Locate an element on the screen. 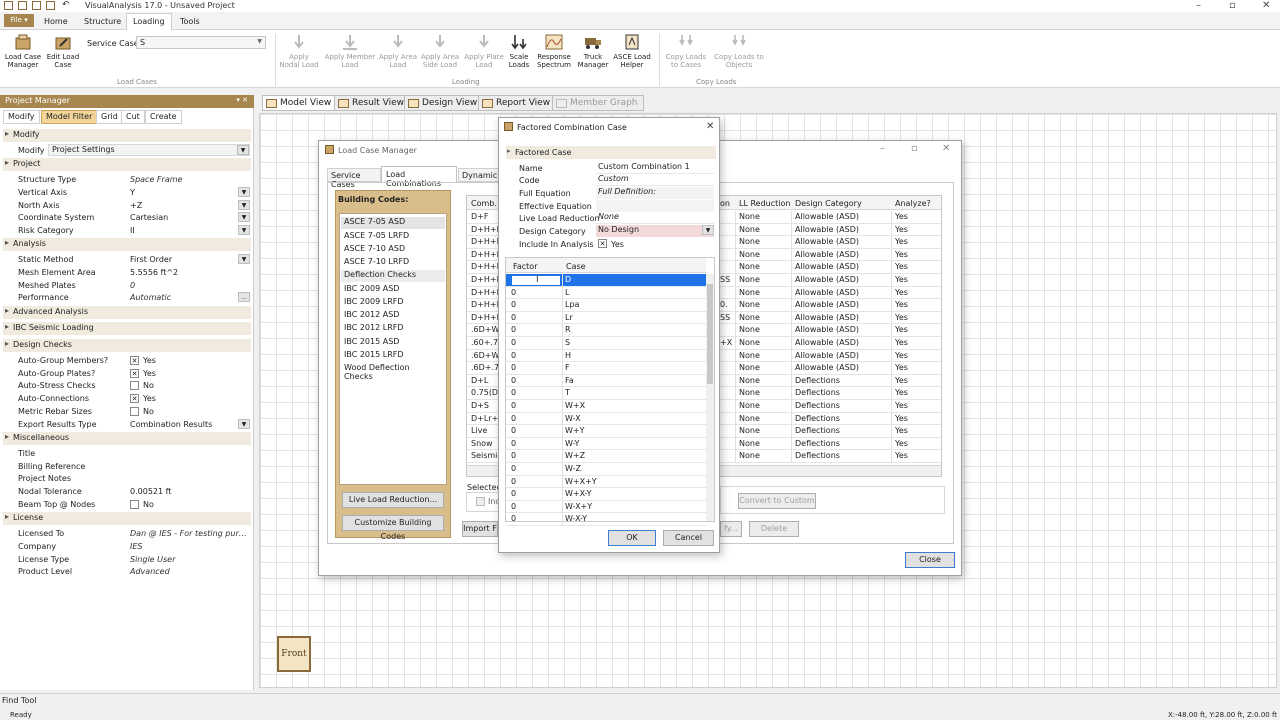 This screenshot has height=720, width=1280. factor-scrollbar-thumb is located at coordinates (710, 334).